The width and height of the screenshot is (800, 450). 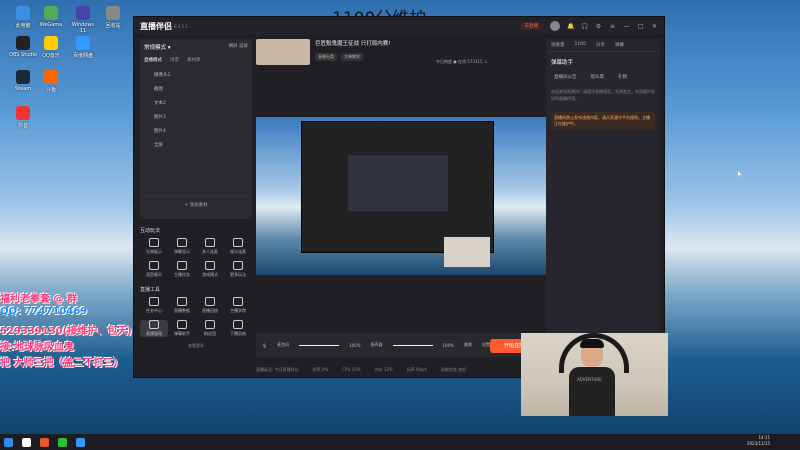 What do you see at coordinates (570, 26) in the screenshot?
I see `bell-icon: 🔔` at bounding box center [570, 26].